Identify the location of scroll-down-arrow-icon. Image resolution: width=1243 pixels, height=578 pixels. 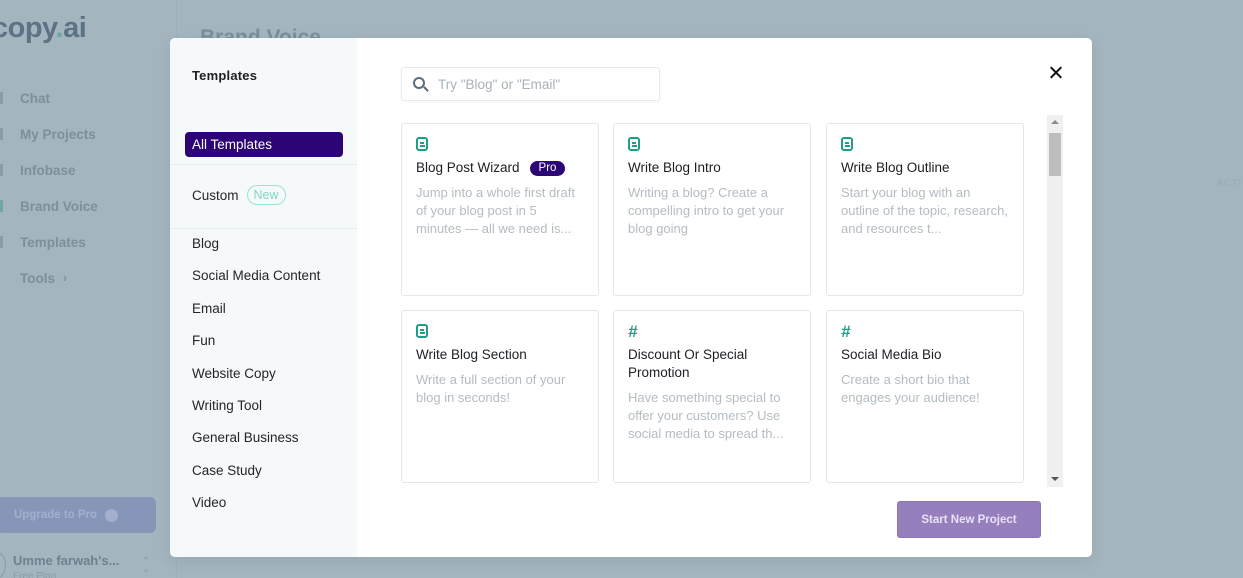
(1055, 479).